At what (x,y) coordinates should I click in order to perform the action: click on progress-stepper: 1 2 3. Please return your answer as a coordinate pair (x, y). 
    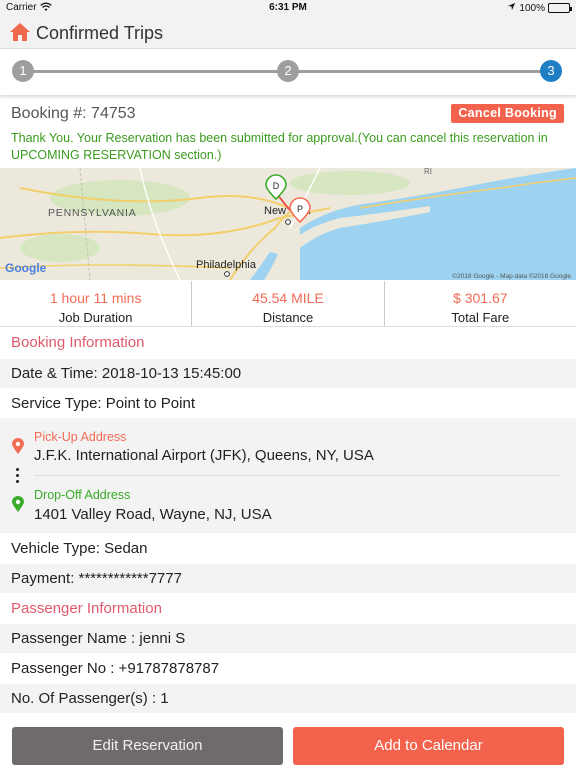
    Looking at the image, I should click on (288, 72).